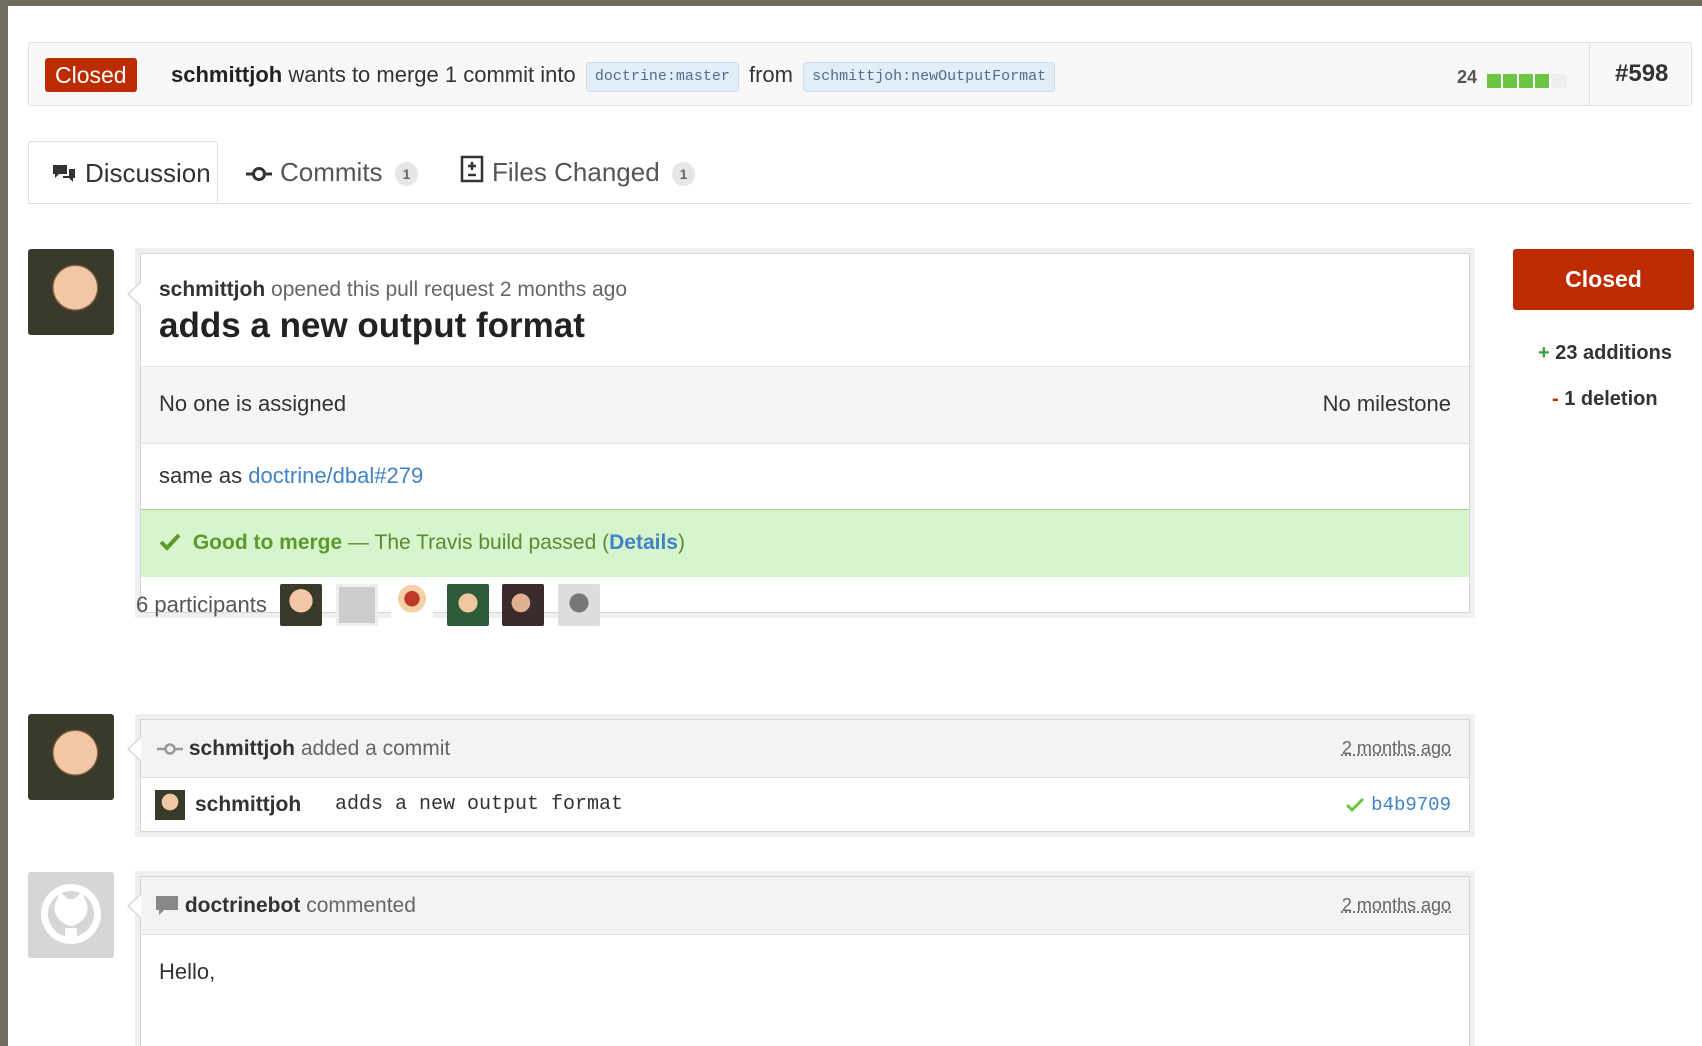  I want to click on additions-text: 23 additions, so click(1613, 353).